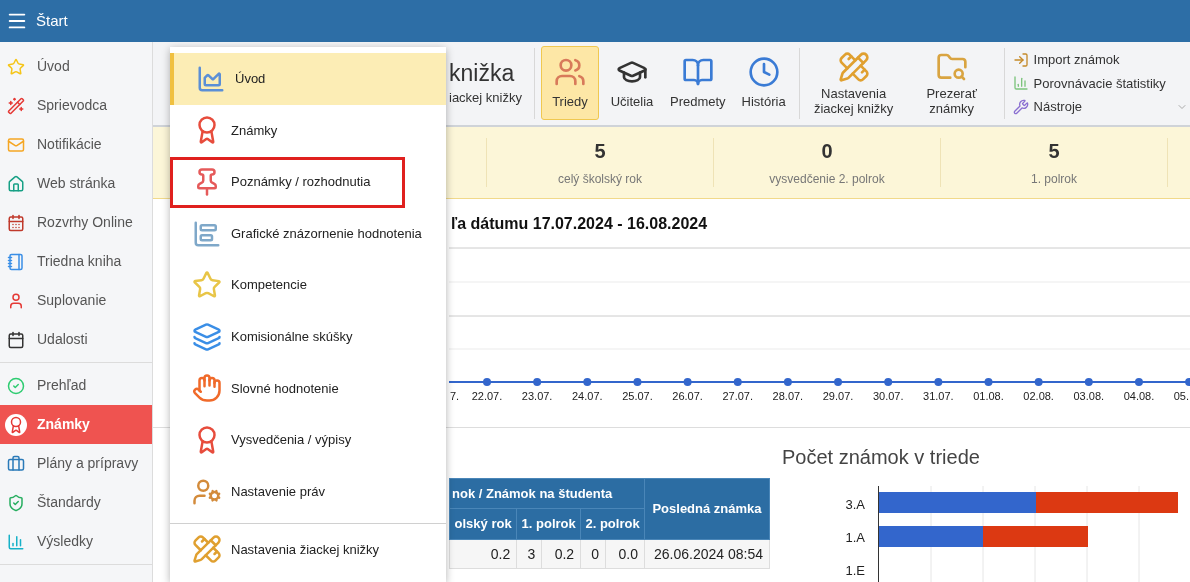 The height and width of the screenshot is (582, 1190). What do you see at coordinates (487, 395) in the screenshot?
I see `axis-label: 22.07.` at bounding box center [487, 395].